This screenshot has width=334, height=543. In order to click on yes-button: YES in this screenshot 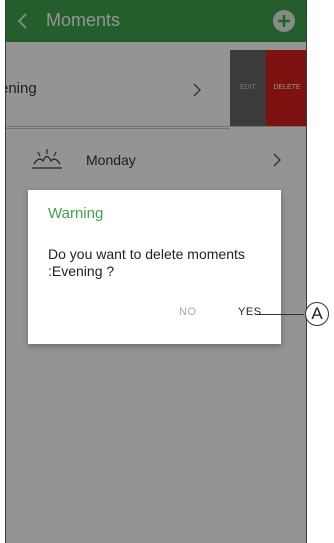, I will do `click(250, 312)`.